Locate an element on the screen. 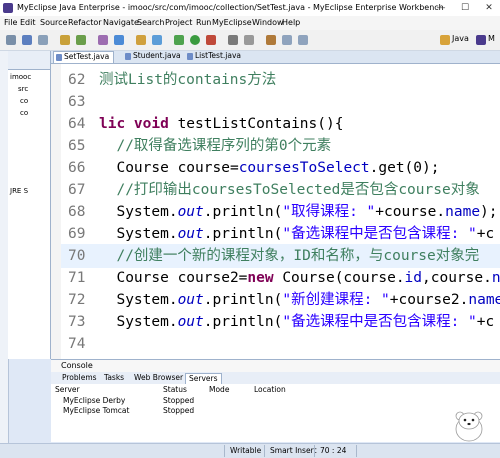  code-token: 测试List的contains方法 is located at coordinates (188, 80).